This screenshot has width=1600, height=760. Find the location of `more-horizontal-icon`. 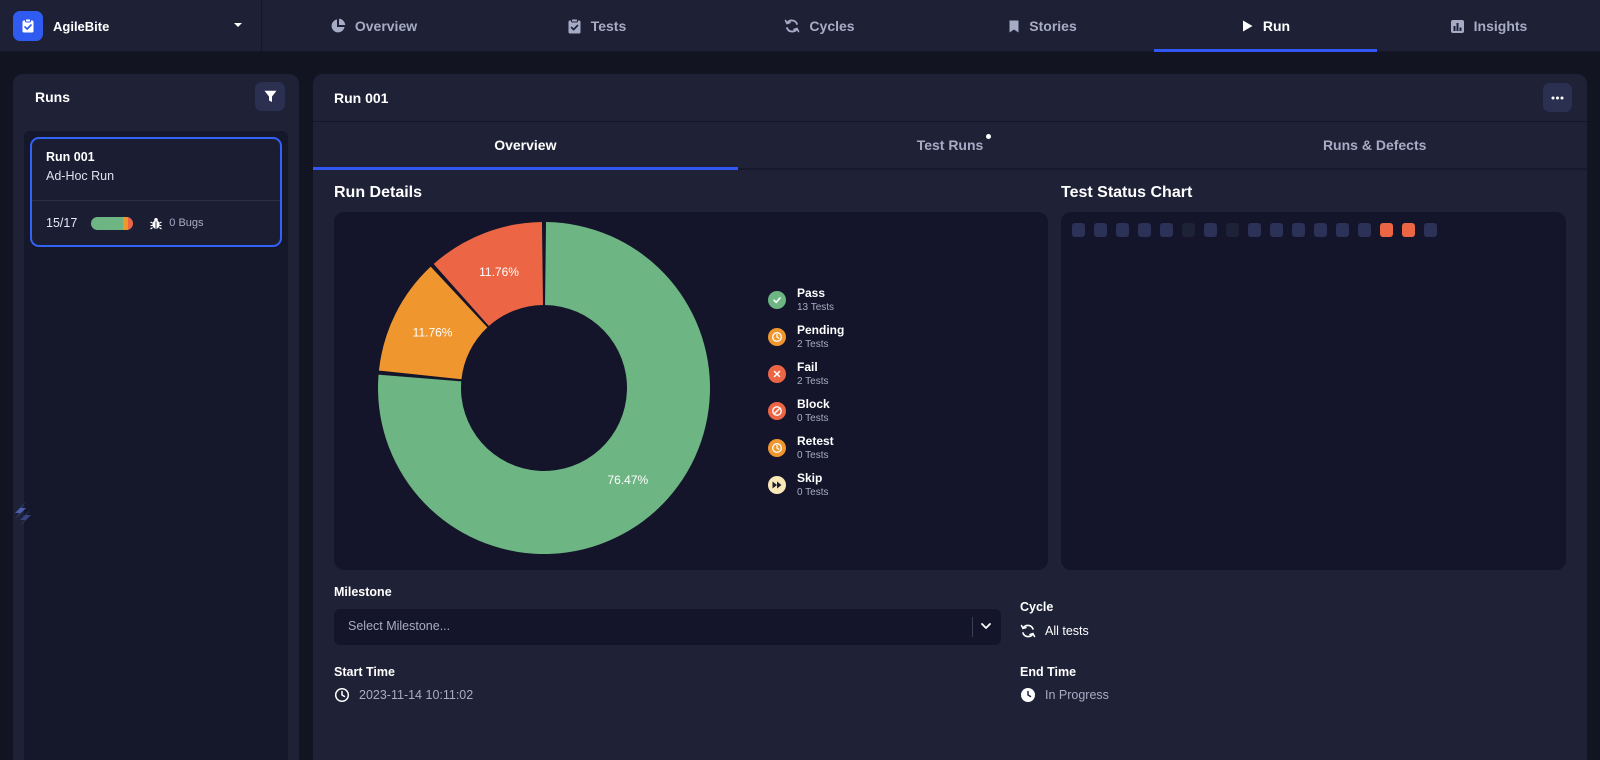

more-horizontal-icon is located at coordinates (1557, 97).